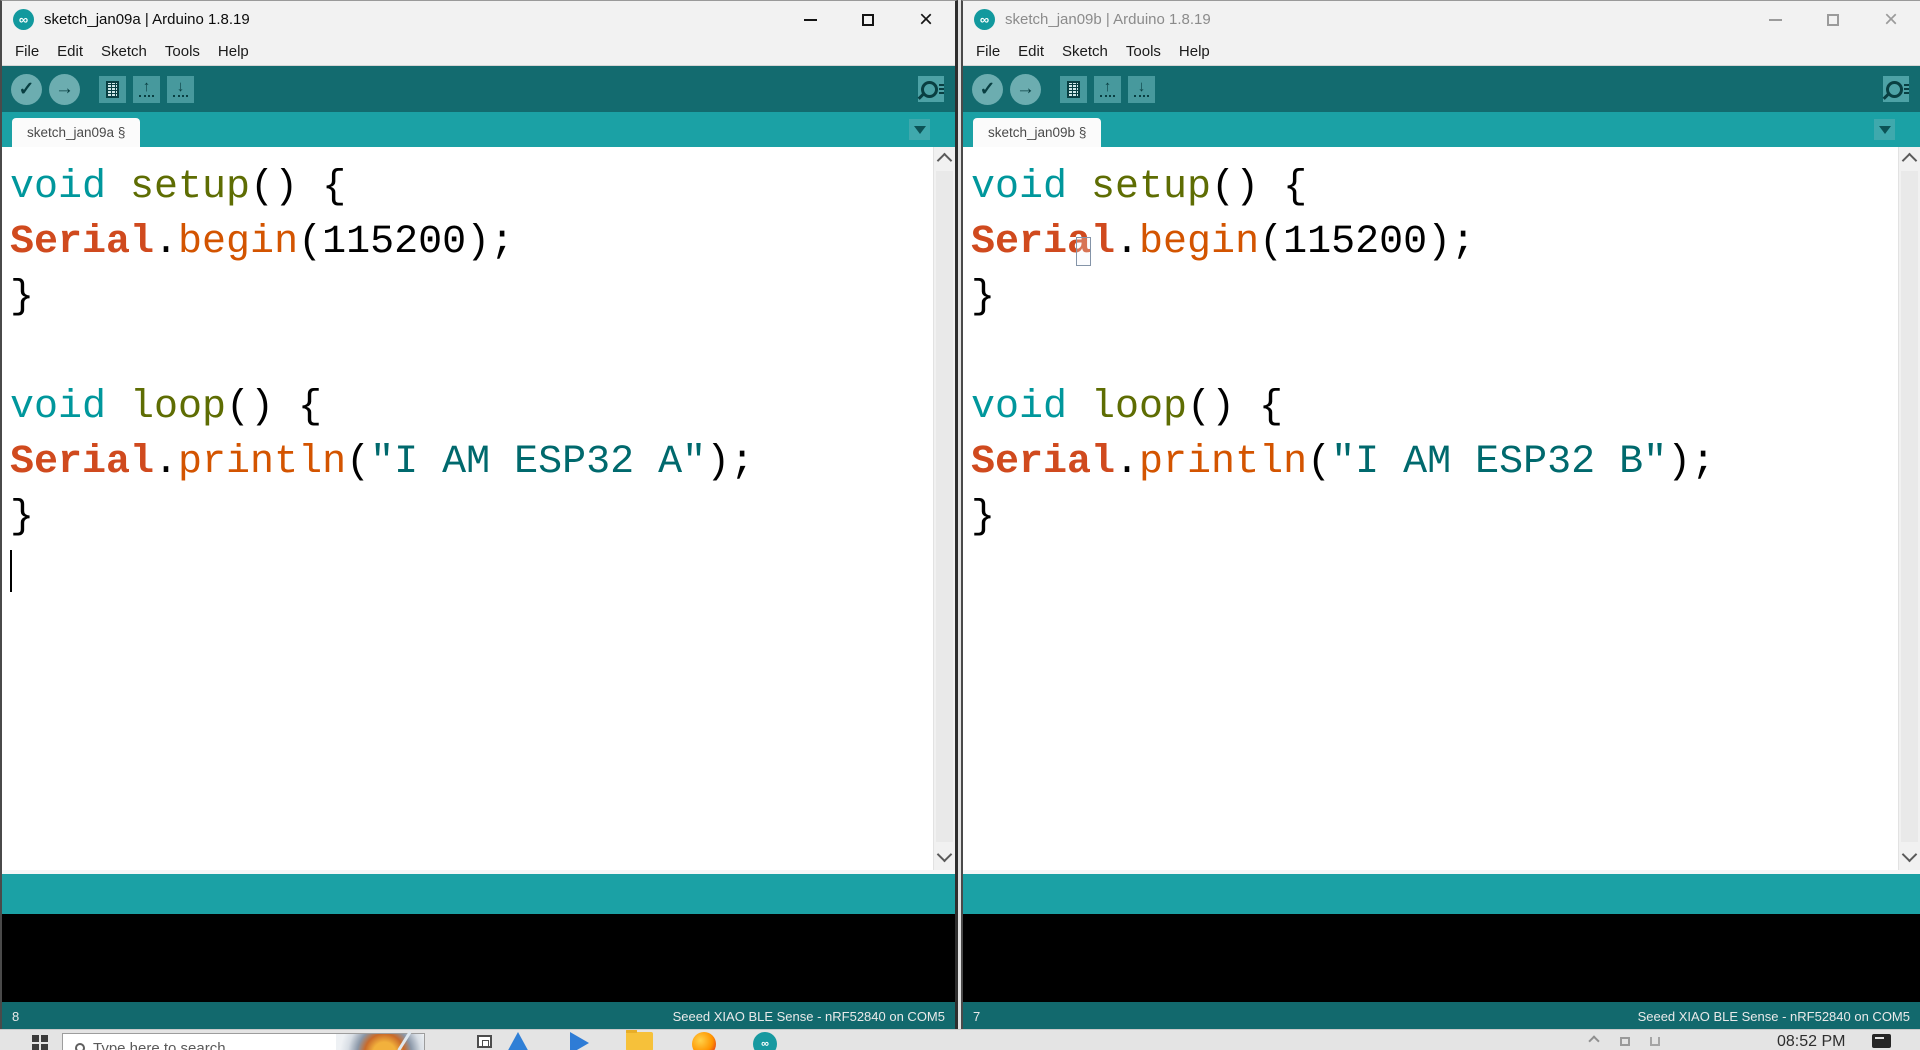 Image resolution: width=1920 pixels, height=1050 pixels. I want to click on arduino-taskbar-icon: ∞, so click(765, 1041).